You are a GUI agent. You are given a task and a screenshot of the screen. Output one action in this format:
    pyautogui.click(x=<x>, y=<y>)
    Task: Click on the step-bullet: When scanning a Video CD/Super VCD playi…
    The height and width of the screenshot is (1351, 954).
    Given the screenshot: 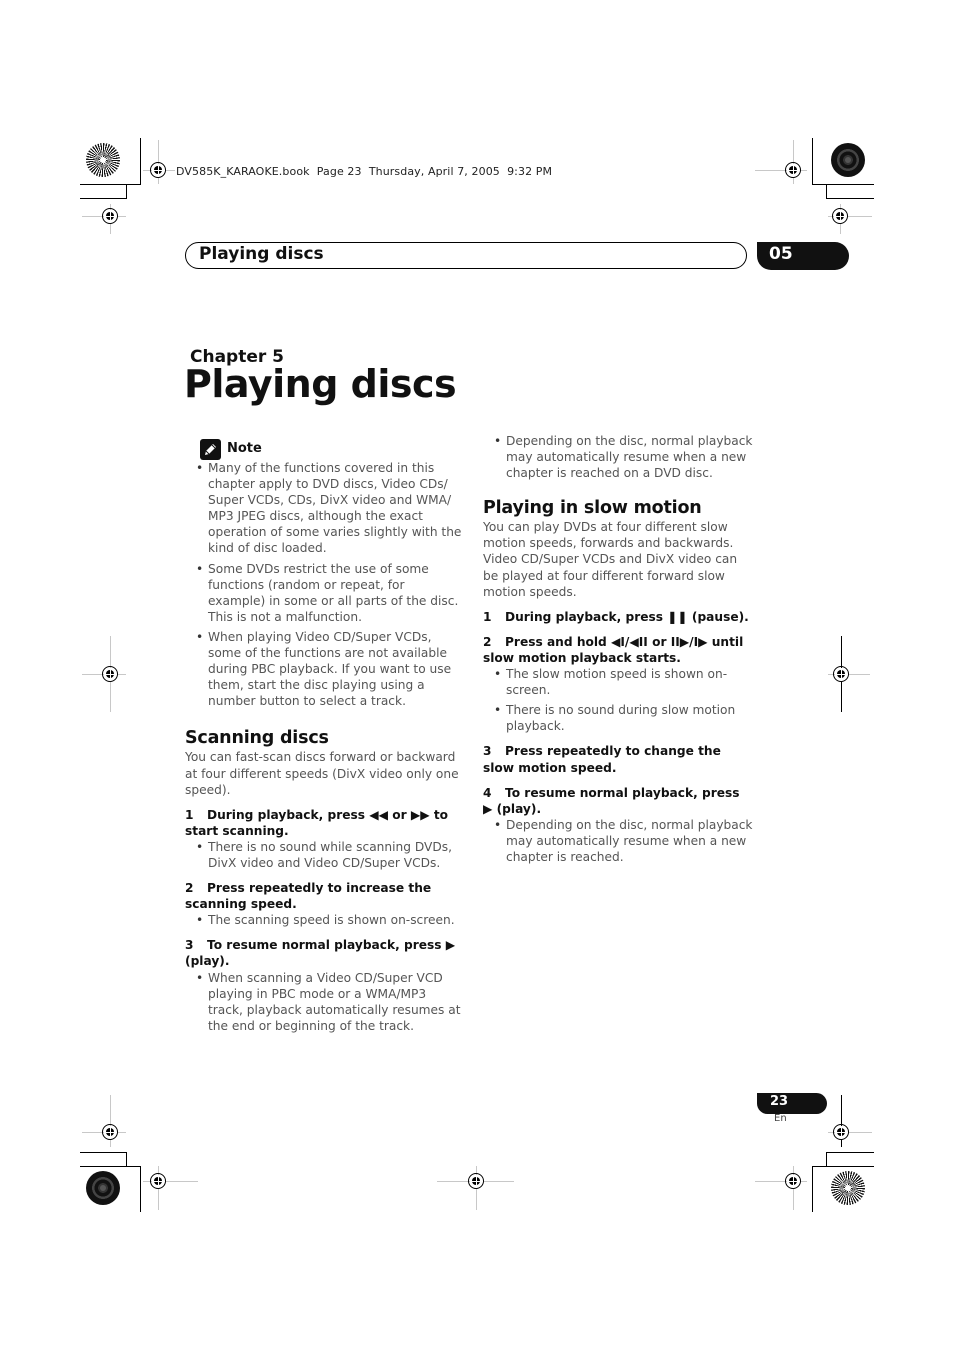 What is the action you would take?
    pyautogui.click(x=329, y=1002)
    